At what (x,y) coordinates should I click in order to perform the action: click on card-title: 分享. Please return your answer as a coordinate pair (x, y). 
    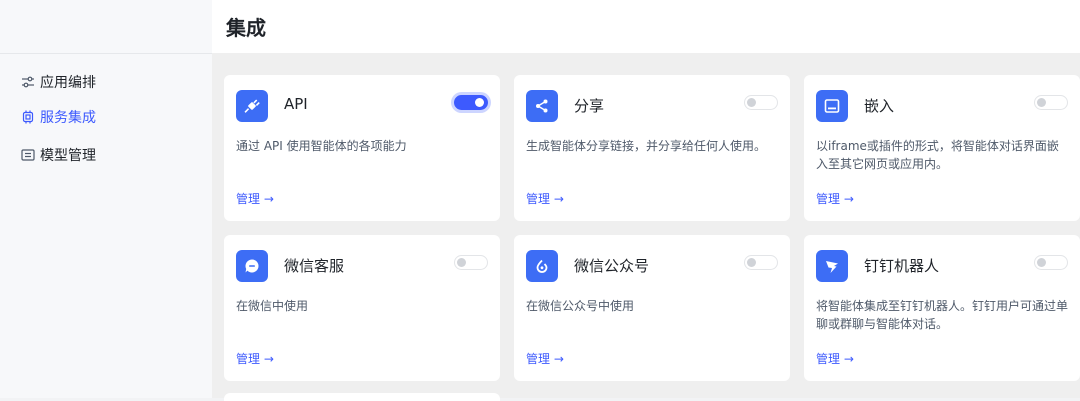
    Looking at the image, I should click on (589, 106).